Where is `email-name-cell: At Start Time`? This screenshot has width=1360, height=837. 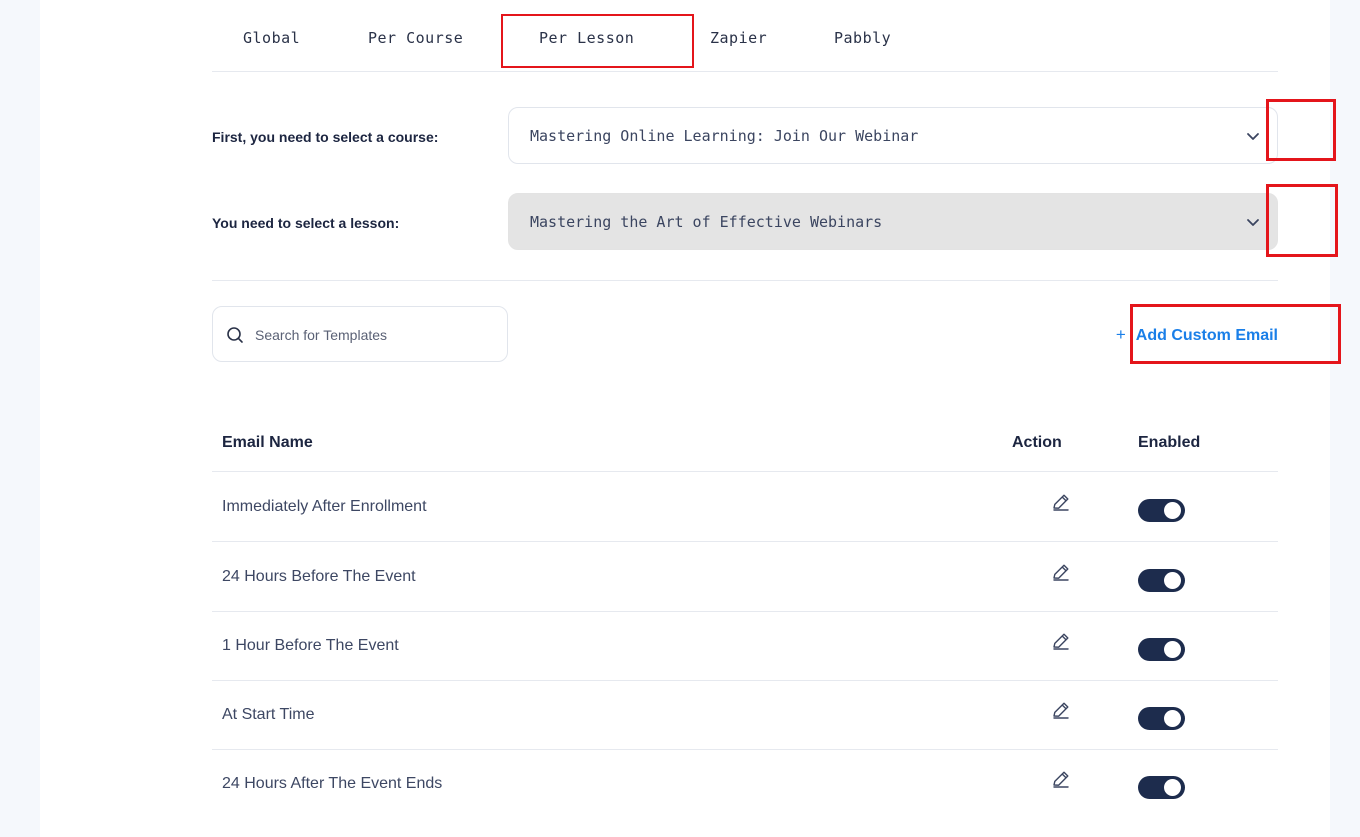 email-name-cell: At Start Time is located at coordinates (268, 714).